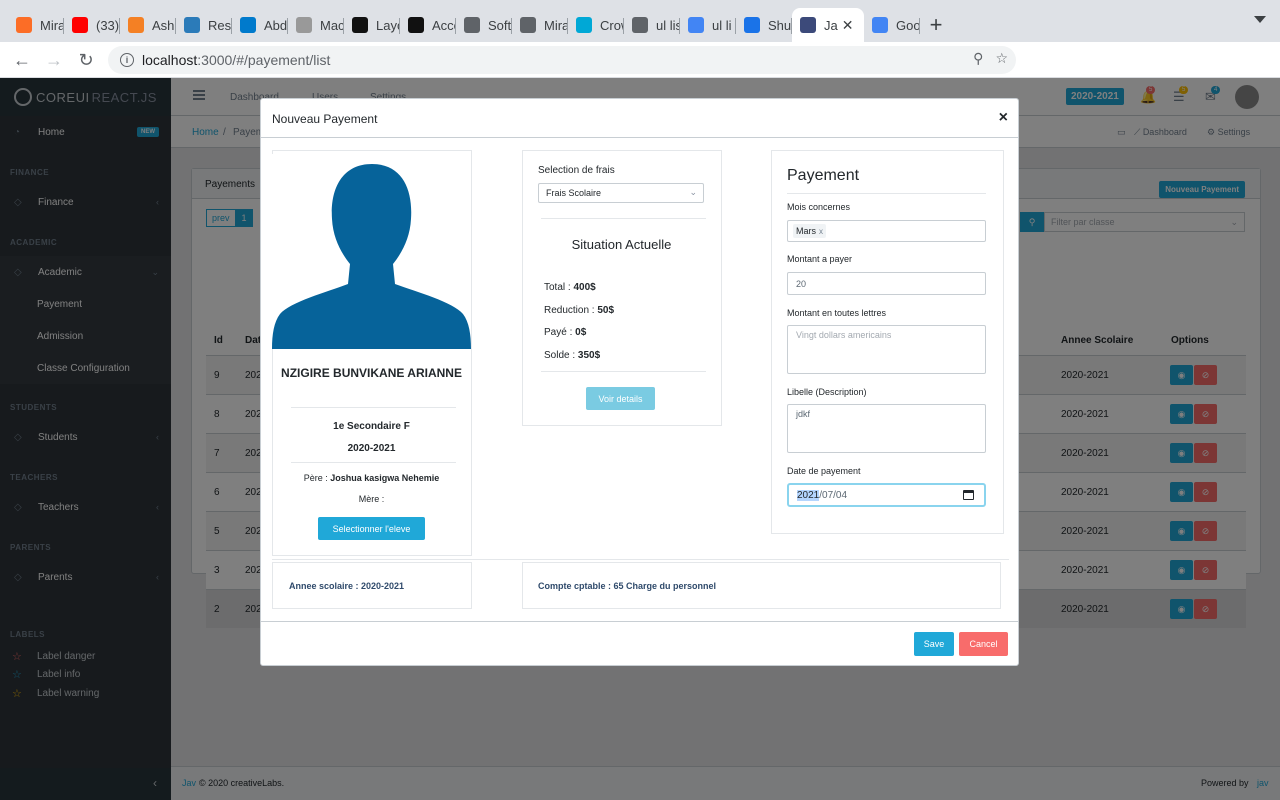 This screenshot has width=1280, height=800. What do you see at coordinates (819, 207) in the screenshot?
I see `months-label: Mois concernes` at bounding box center [819, 207].